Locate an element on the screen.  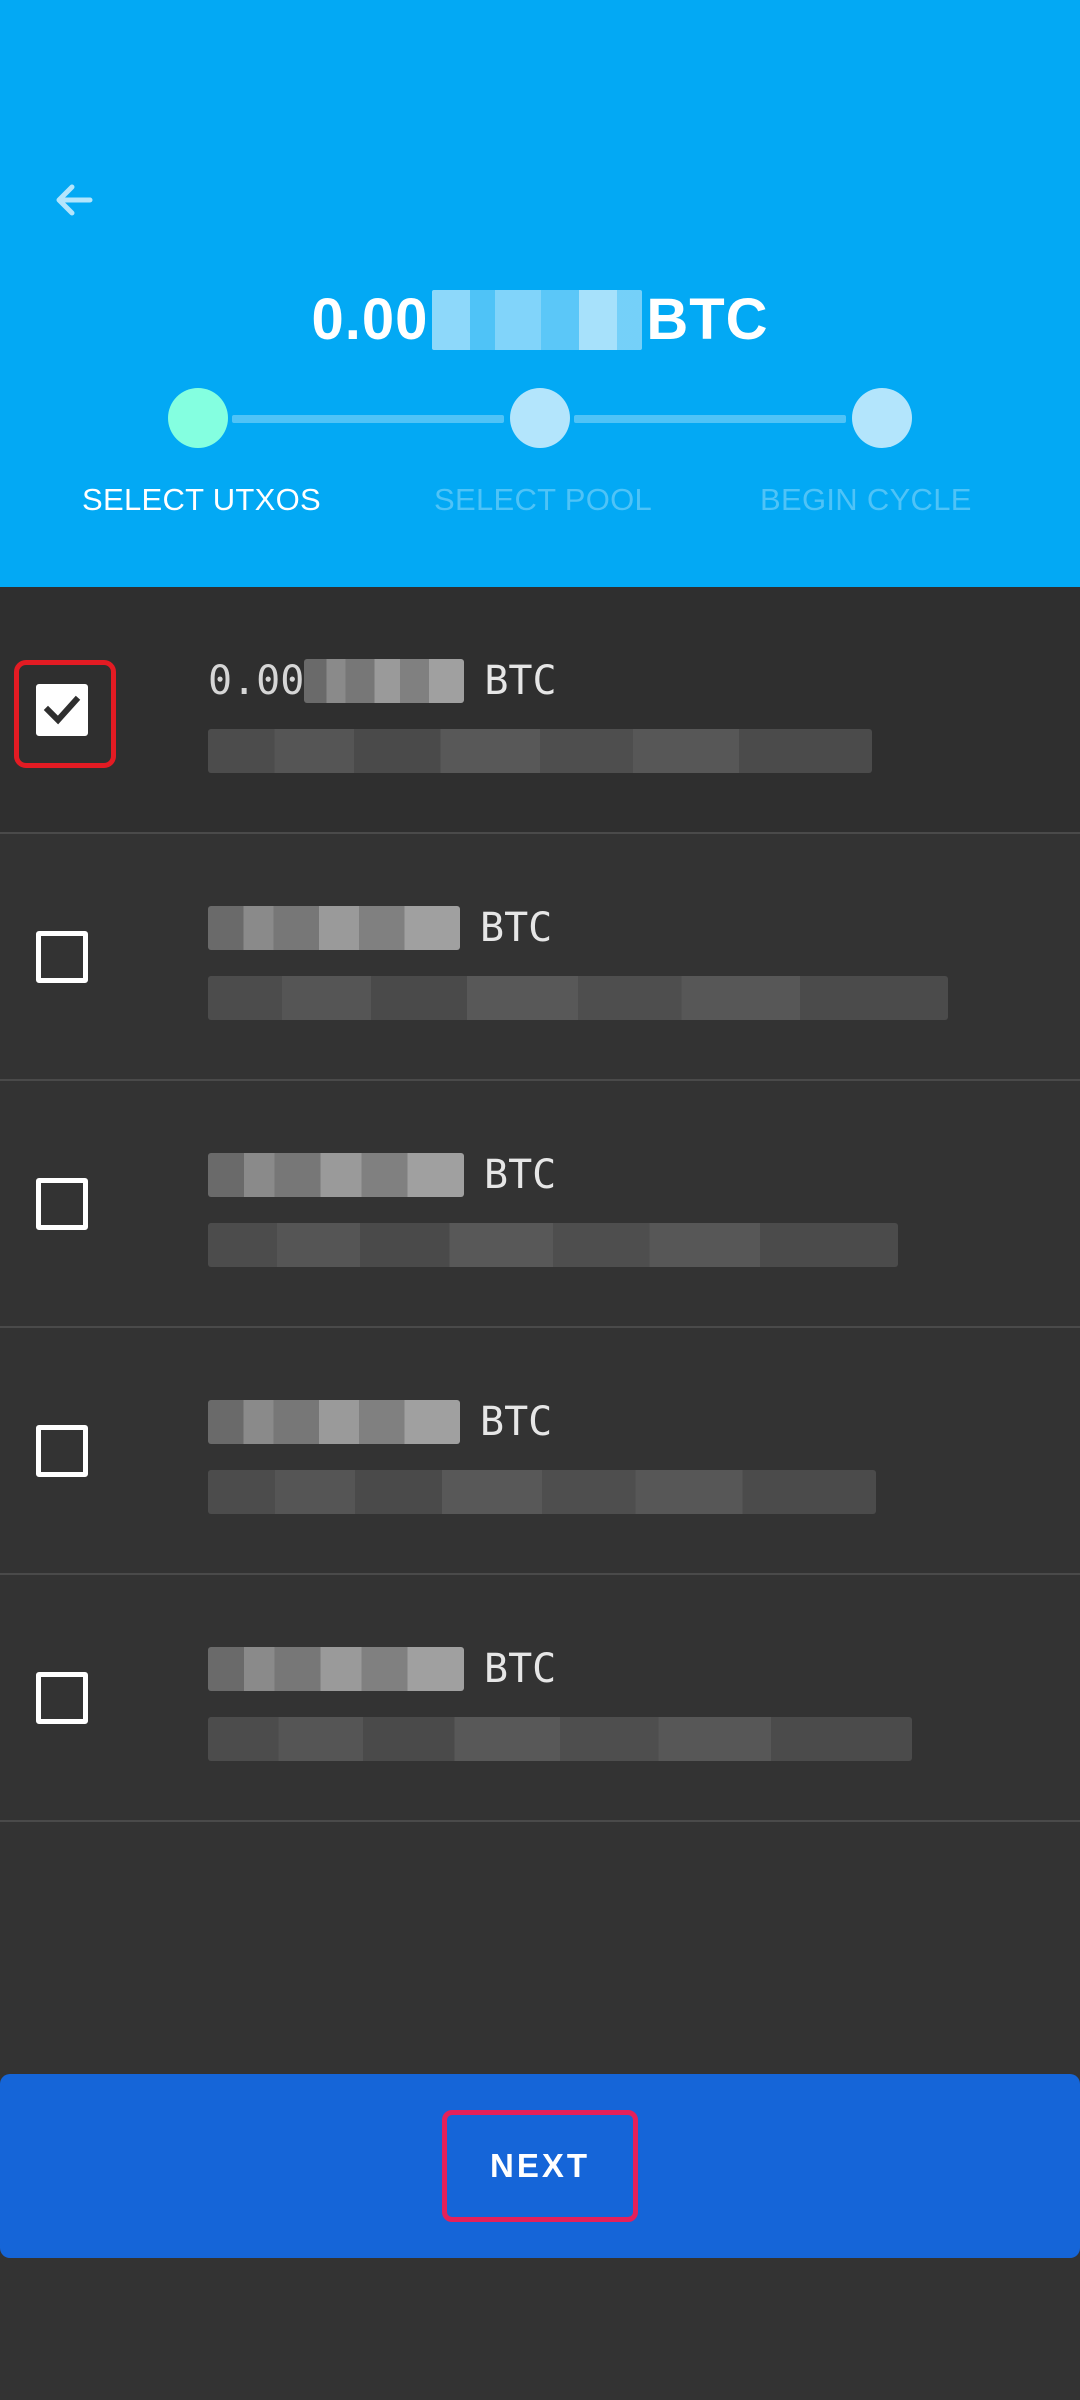
step-label-select-pool: SELECT POOL is located at coordinates (543, 499).